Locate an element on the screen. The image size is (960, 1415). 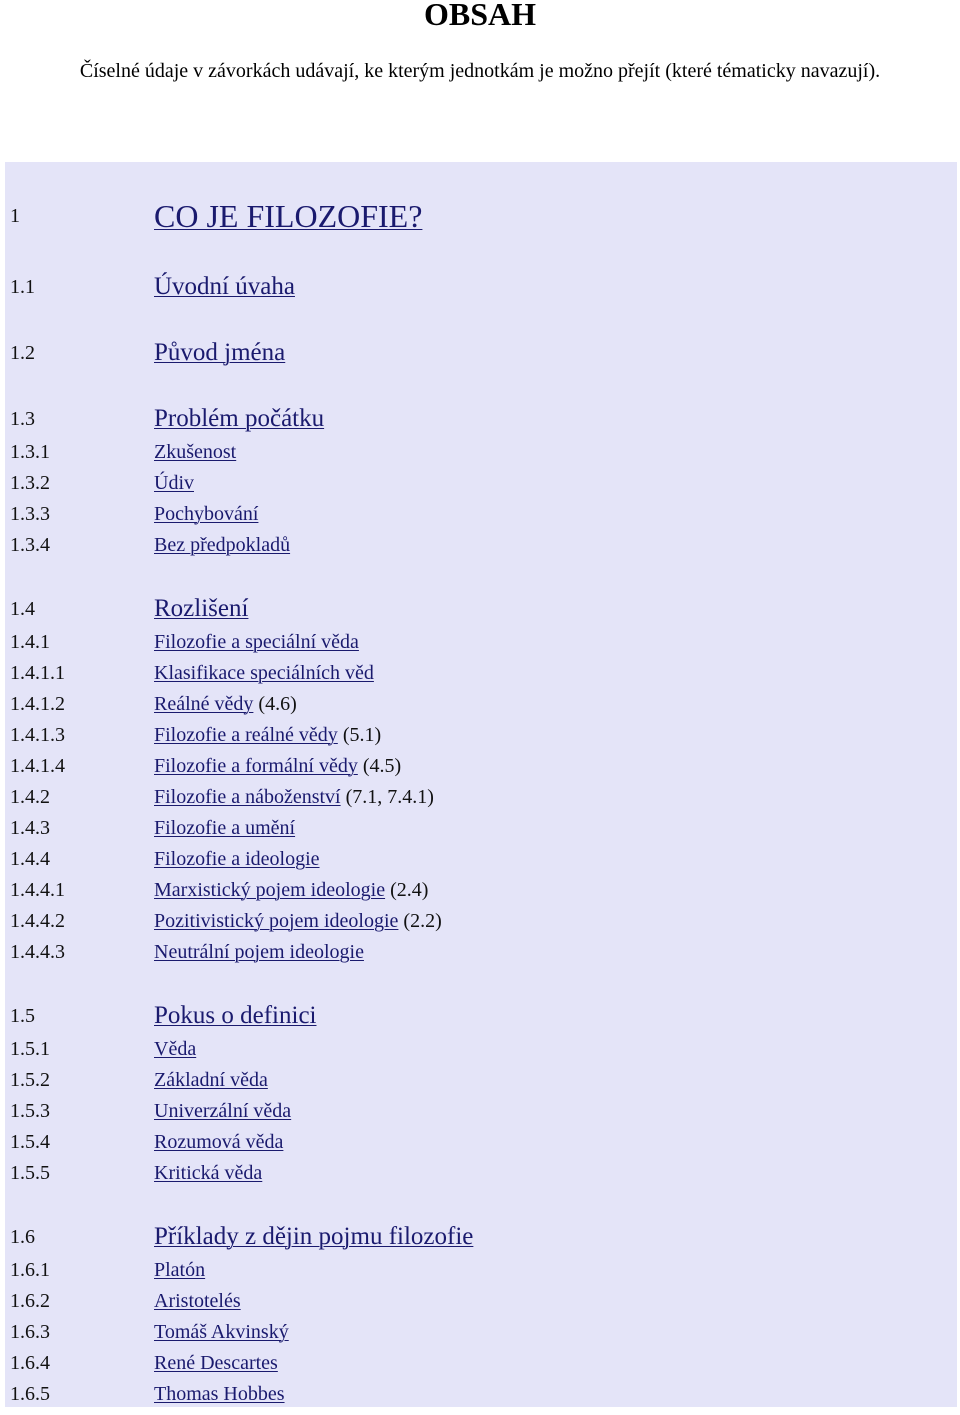
toc-cross-reference: (2.4) is located at coordinates (407, 889).